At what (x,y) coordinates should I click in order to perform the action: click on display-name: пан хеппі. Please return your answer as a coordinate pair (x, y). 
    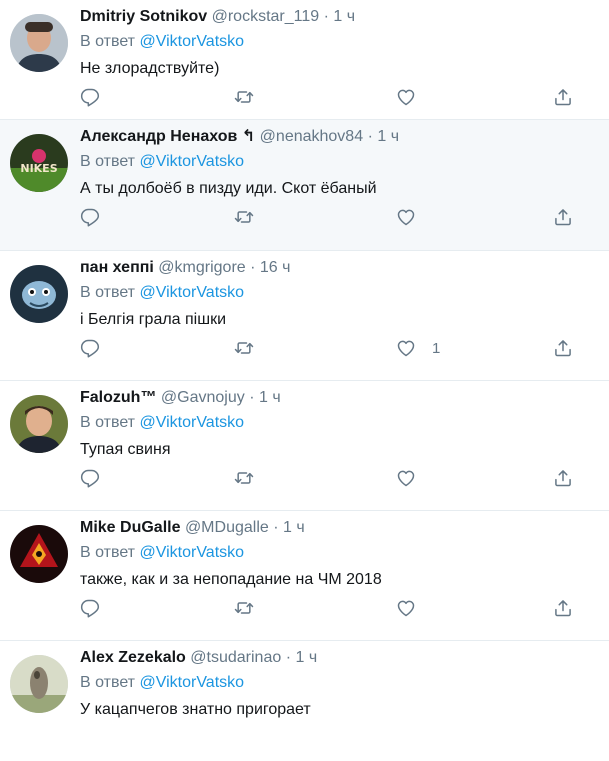
    Looking at the image, I should click on (117, 267).